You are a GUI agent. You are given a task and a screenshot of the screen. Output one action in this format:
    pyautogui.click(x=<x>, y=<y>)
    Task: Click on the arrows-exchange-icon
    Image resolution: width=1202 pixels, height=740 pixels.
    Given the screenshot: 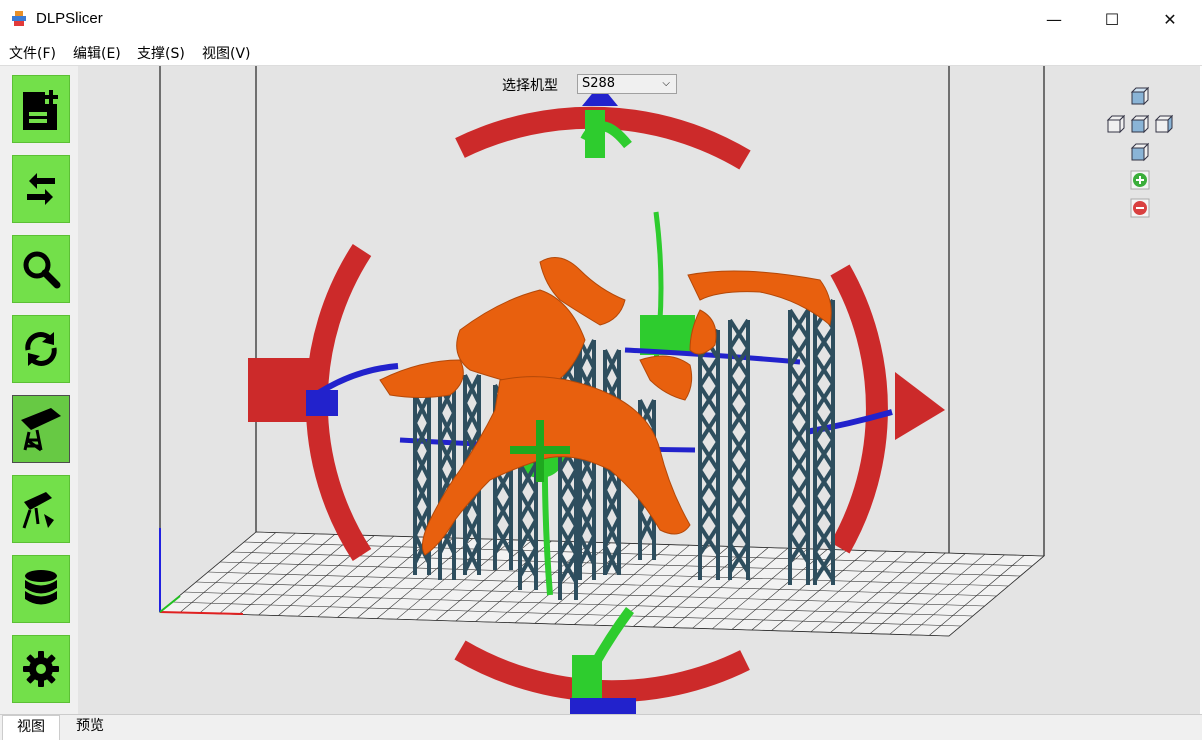 What is the action you would take?
    pyautogui.click(x=41, y=189)
    